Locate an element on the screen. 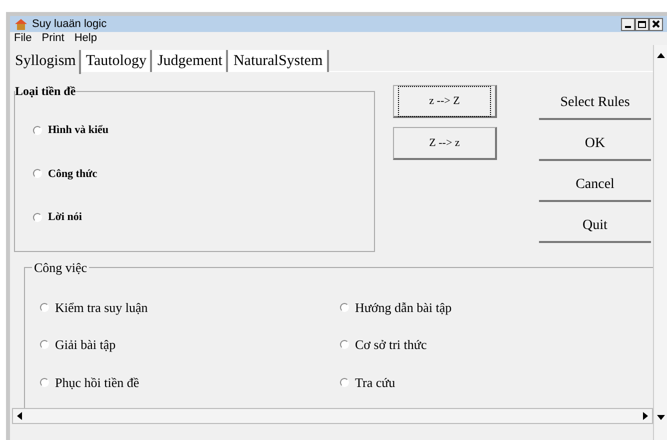 The image size is (667, 440). group-title: Loại tiền đề is located at coordinates (45, 91).